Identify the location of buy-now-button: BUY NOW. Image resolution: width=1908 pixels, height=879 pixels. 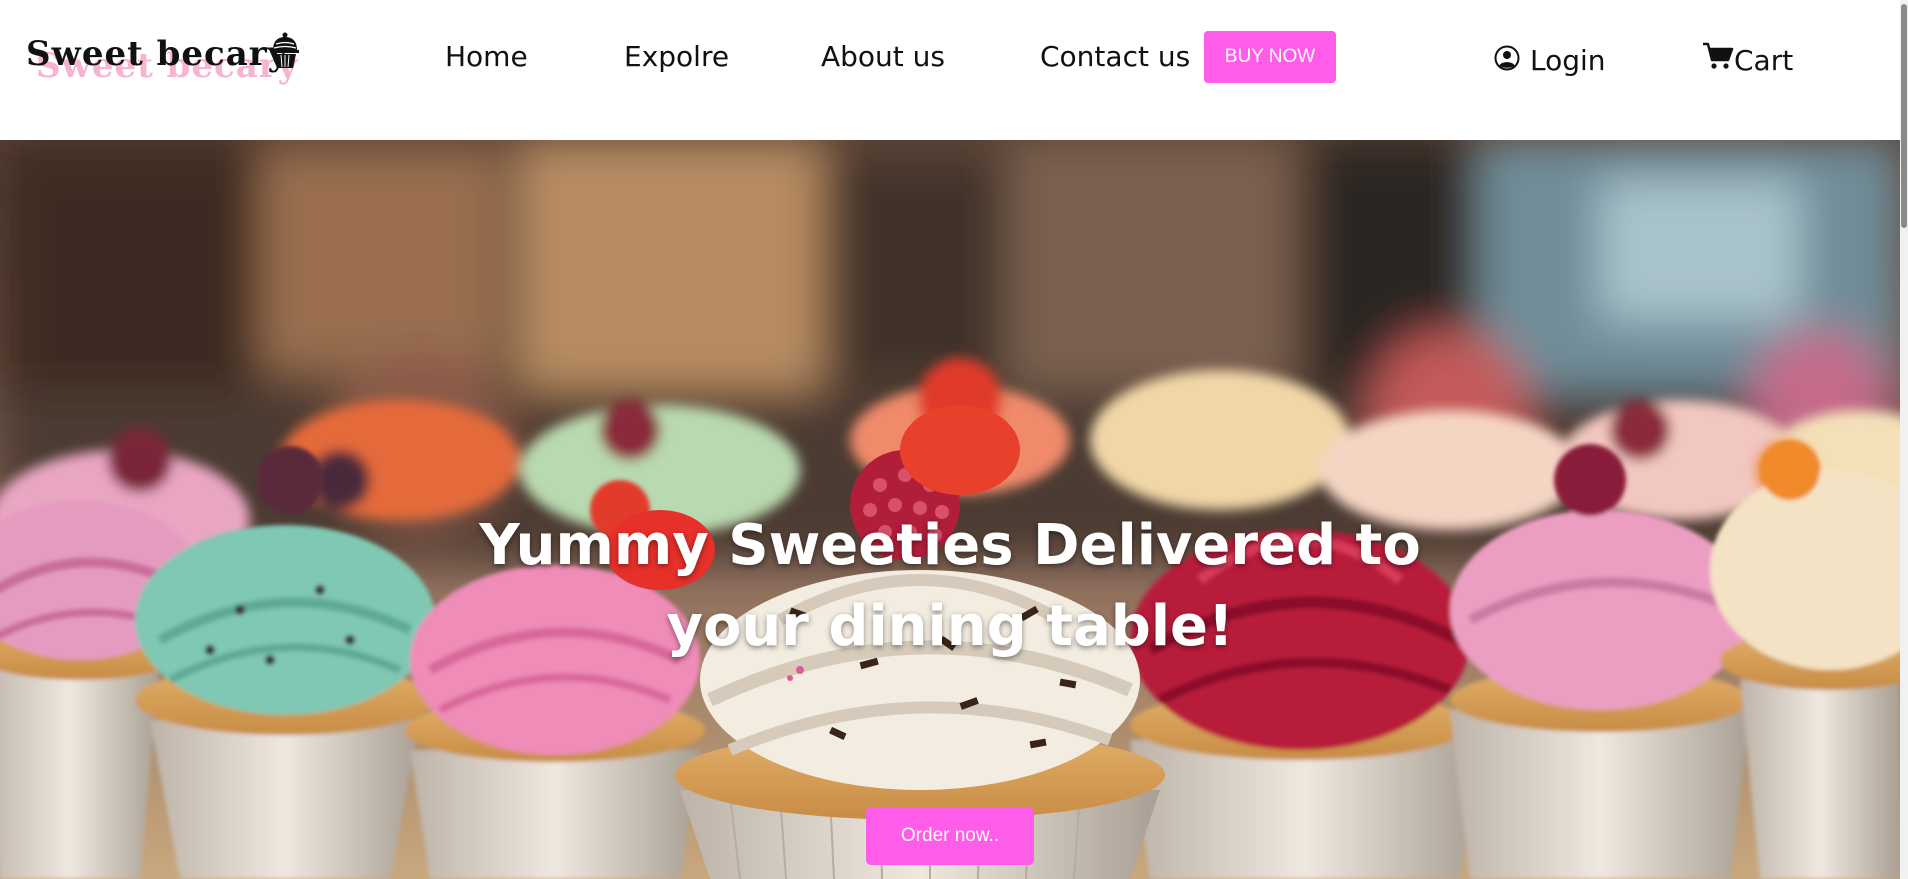
(1270, 57).